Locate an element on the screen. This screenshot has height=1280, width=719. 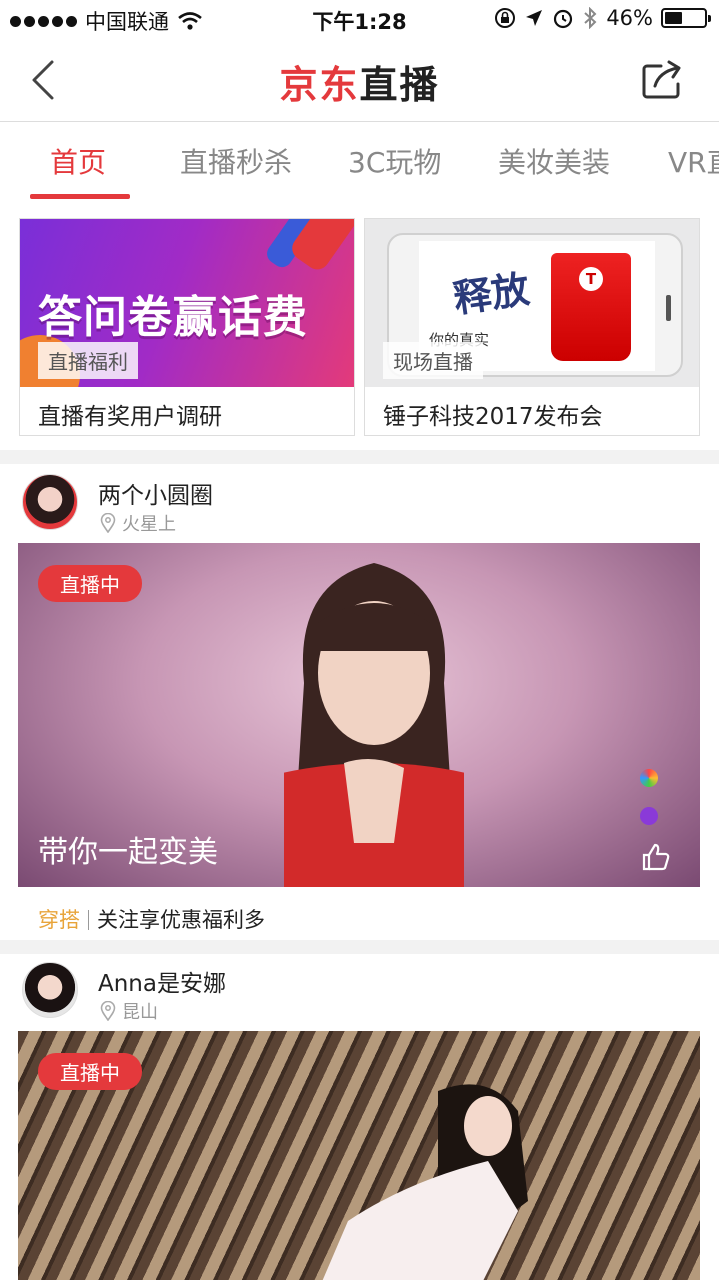
feature-card-survey: 答问卷赢话费 直播福利 直播有奖用户调研 is located at coordinates (187, 327).